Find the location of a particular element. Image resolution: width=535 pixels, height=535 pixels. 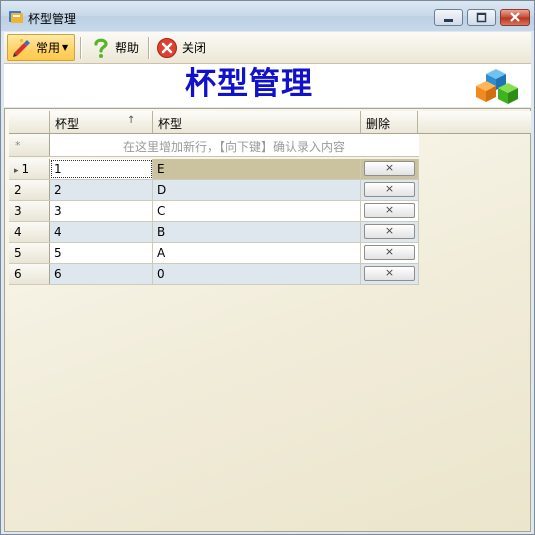

column-header-delete: 删除 is located at coordinates (389, 122).